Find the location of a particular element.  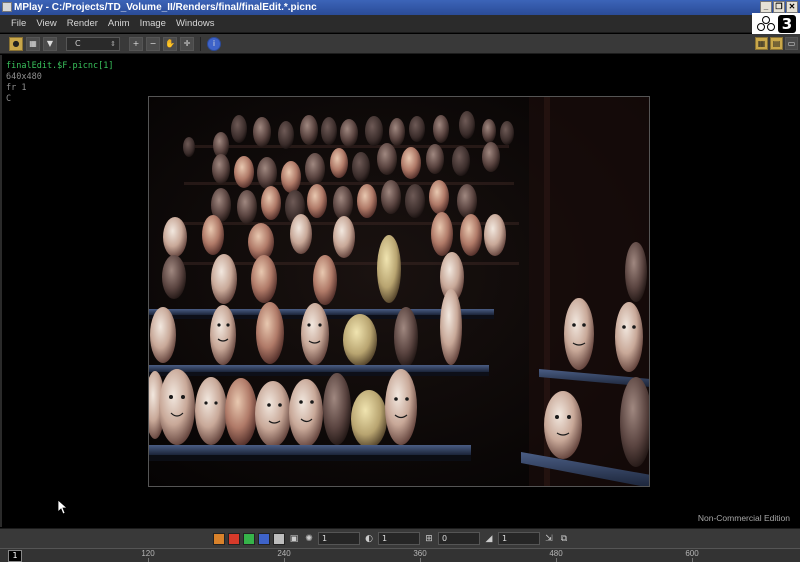

tick-label-480: 480 is located at coordinates (556, 553).